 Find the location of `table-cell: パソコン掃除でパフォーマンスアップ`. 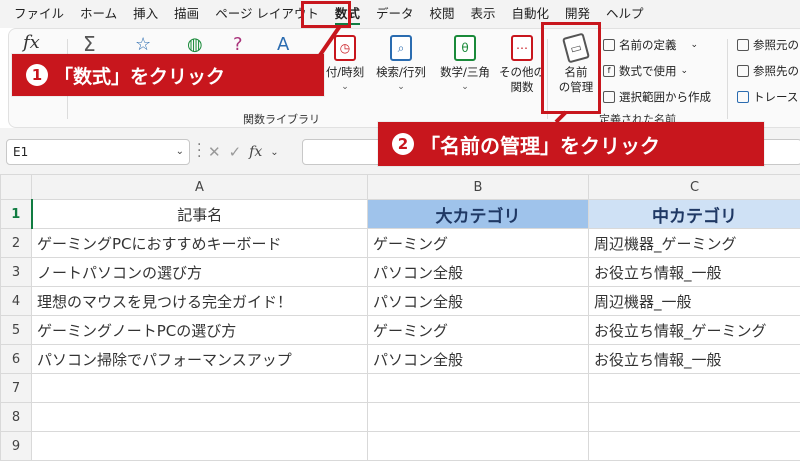

table-cell: パソコン掃除でパフォーマンスアップ is located at coordinates (200, 359).